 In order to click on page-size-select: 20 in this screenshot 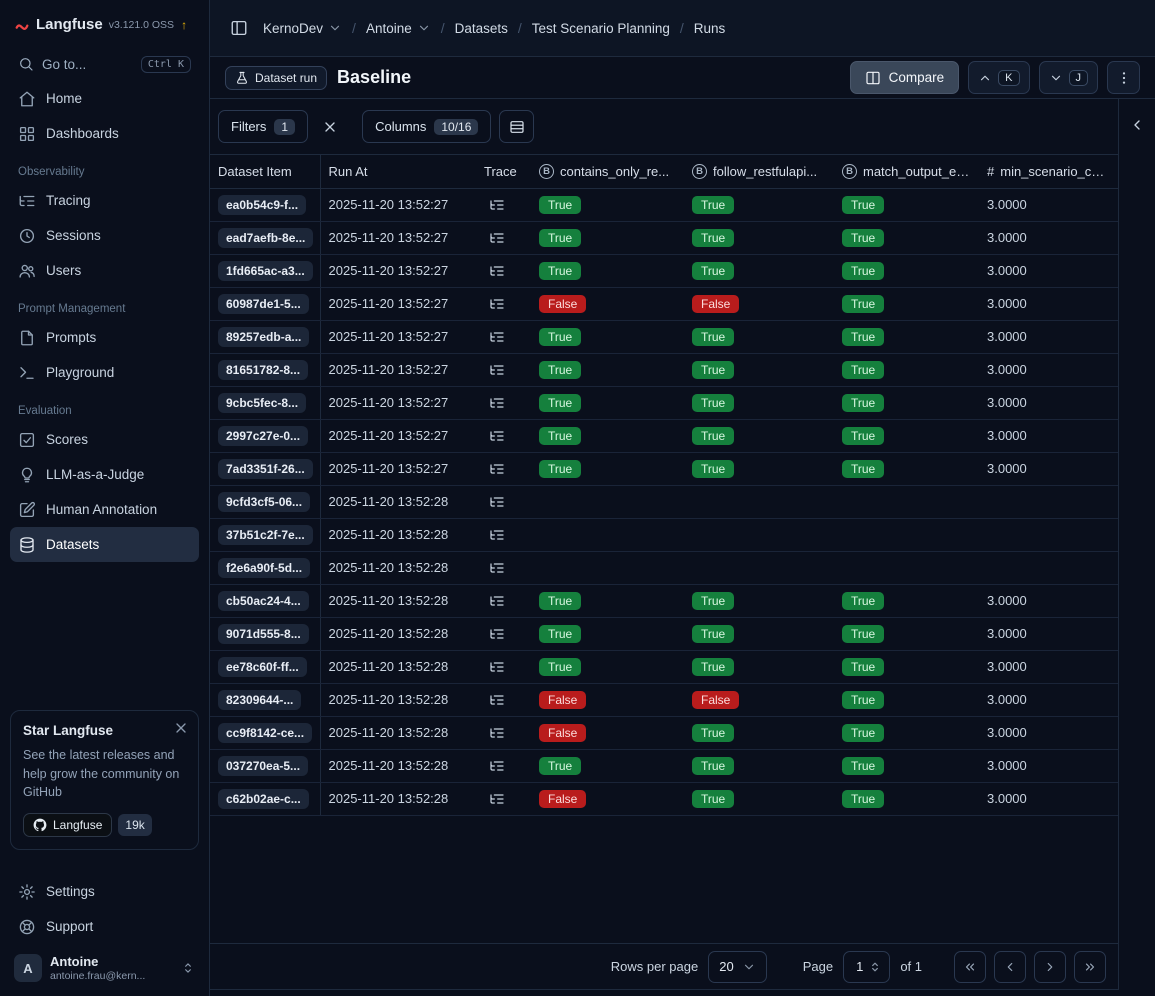, I will do `click(737, 966)`.